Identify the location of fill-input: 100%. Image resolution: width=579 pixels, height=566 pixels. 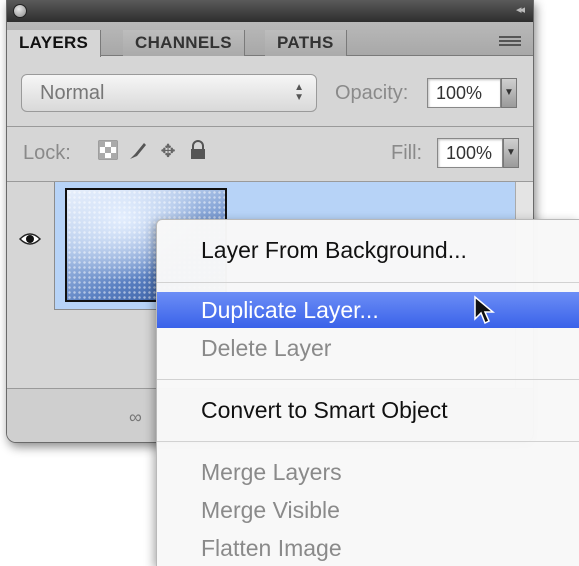
(470, 153).